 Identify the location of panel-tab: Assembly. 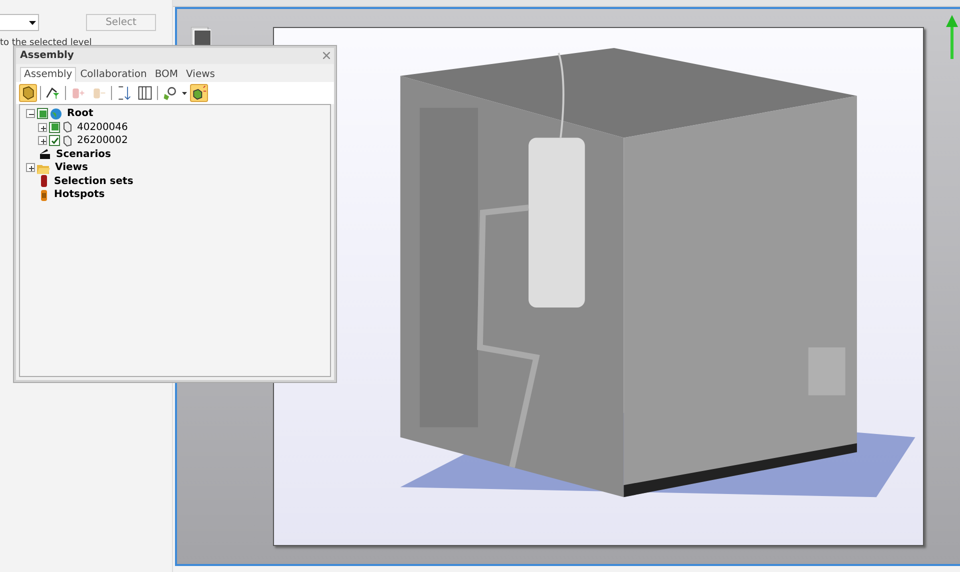
(48, 74).